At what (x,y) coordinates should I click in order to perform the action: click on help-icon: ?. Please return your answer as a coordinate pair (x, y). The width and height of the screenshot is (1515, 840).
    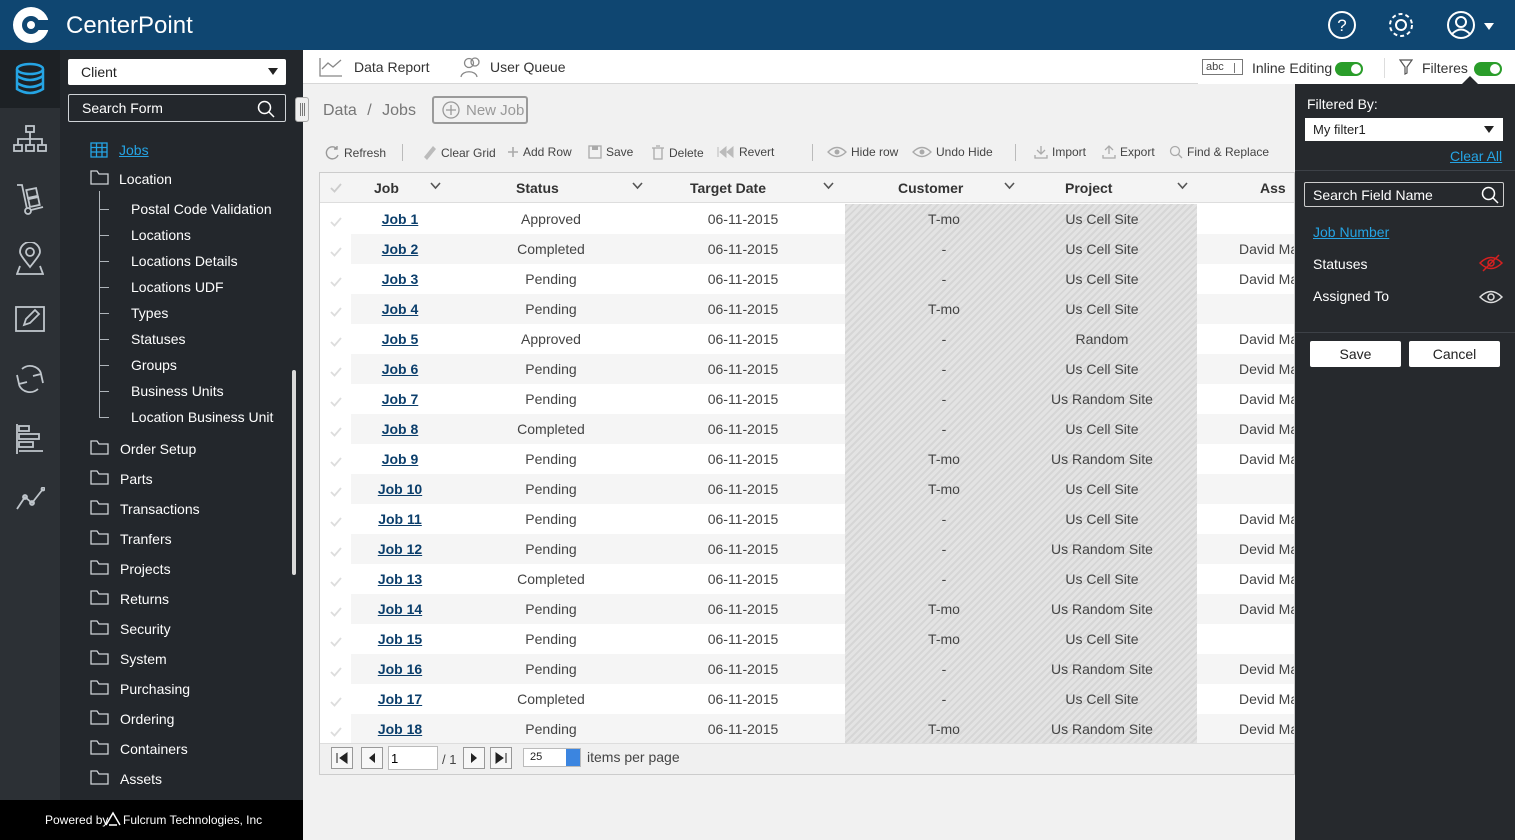
    Looking at the image, I should click on (1342, 25).